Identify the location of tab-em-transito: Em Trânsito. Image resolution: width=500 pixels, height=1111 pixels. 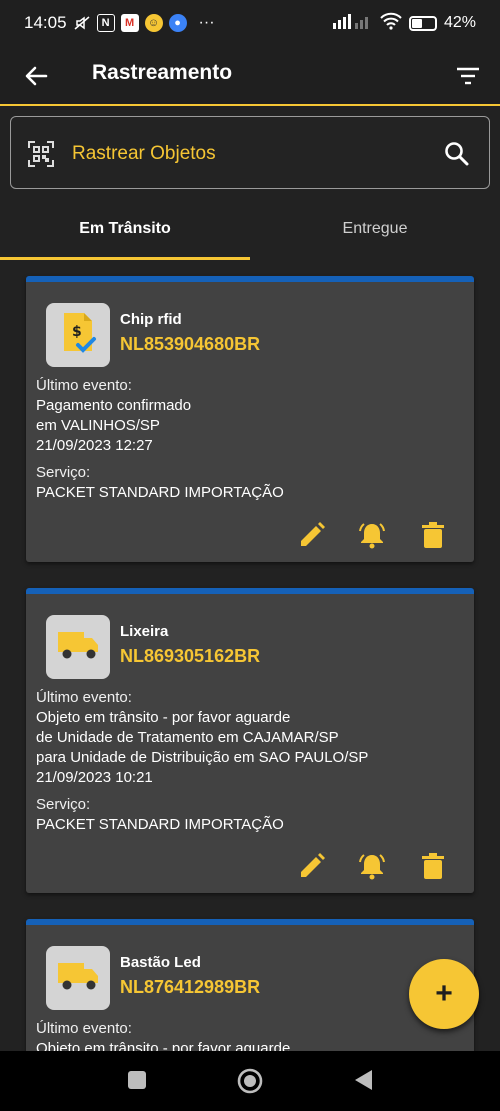
(125, 230).